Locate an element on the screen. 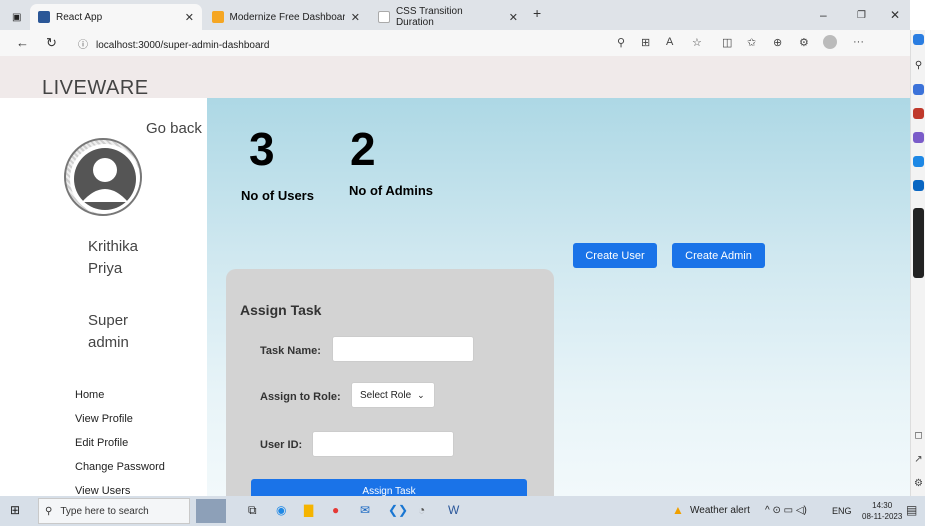 The width and height of the screenshot is (925, 526). external-link-icon: ↗ is located at coordinates (918, 459).